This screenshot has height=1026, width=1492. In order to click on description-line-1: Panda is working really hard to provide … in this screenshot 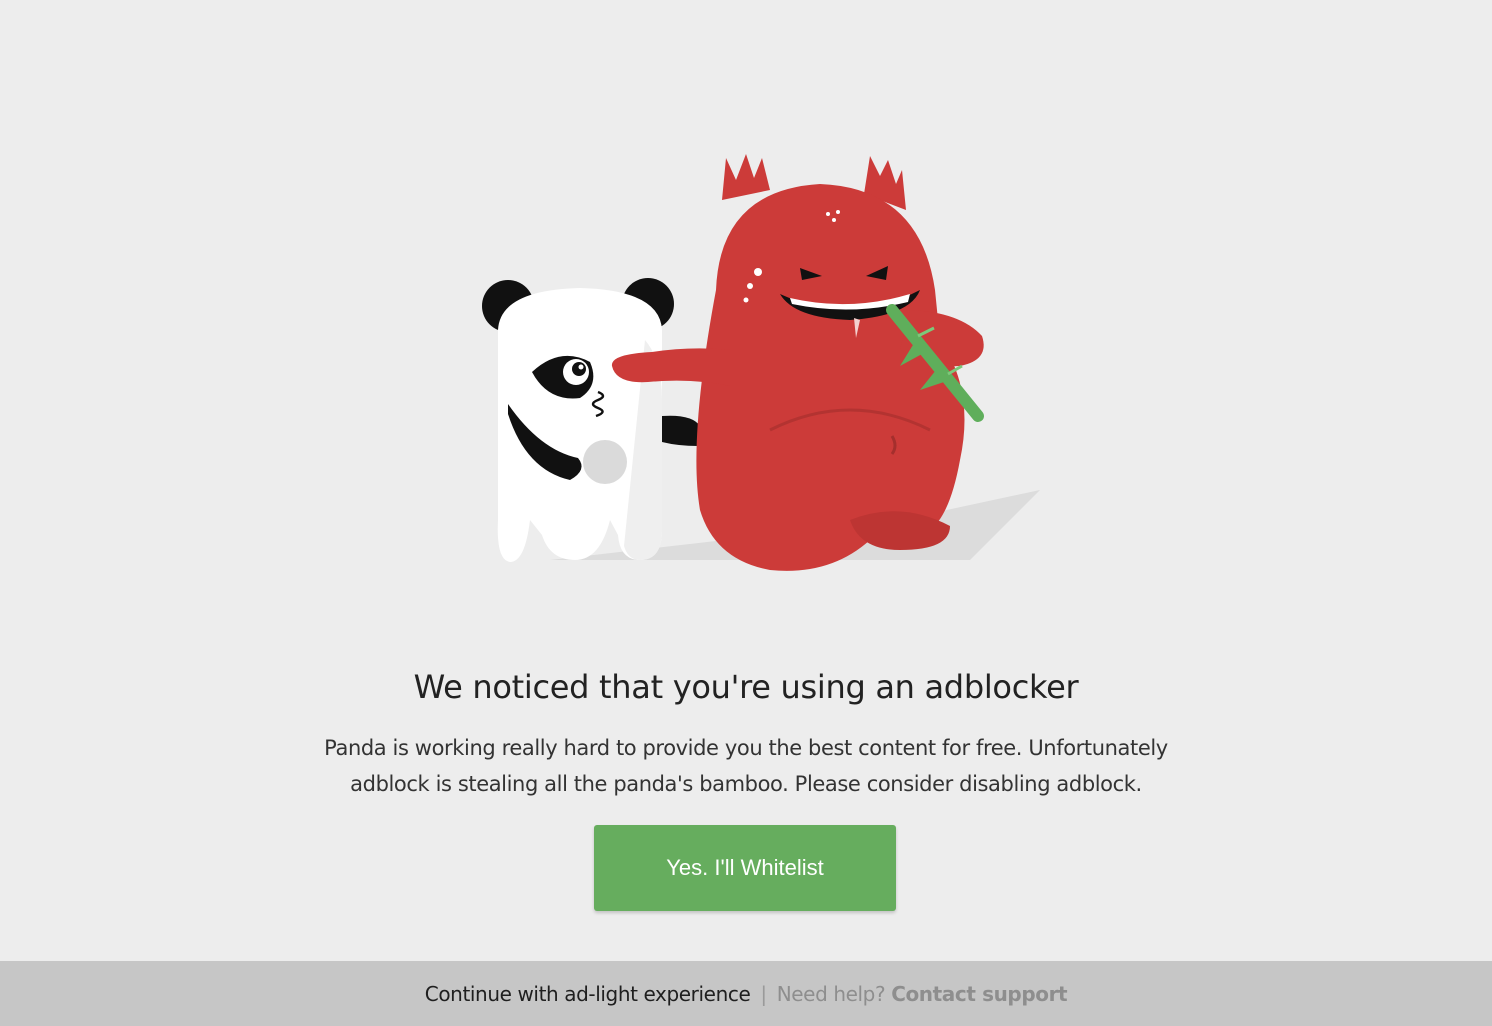, I will do `click(746, 748)`.